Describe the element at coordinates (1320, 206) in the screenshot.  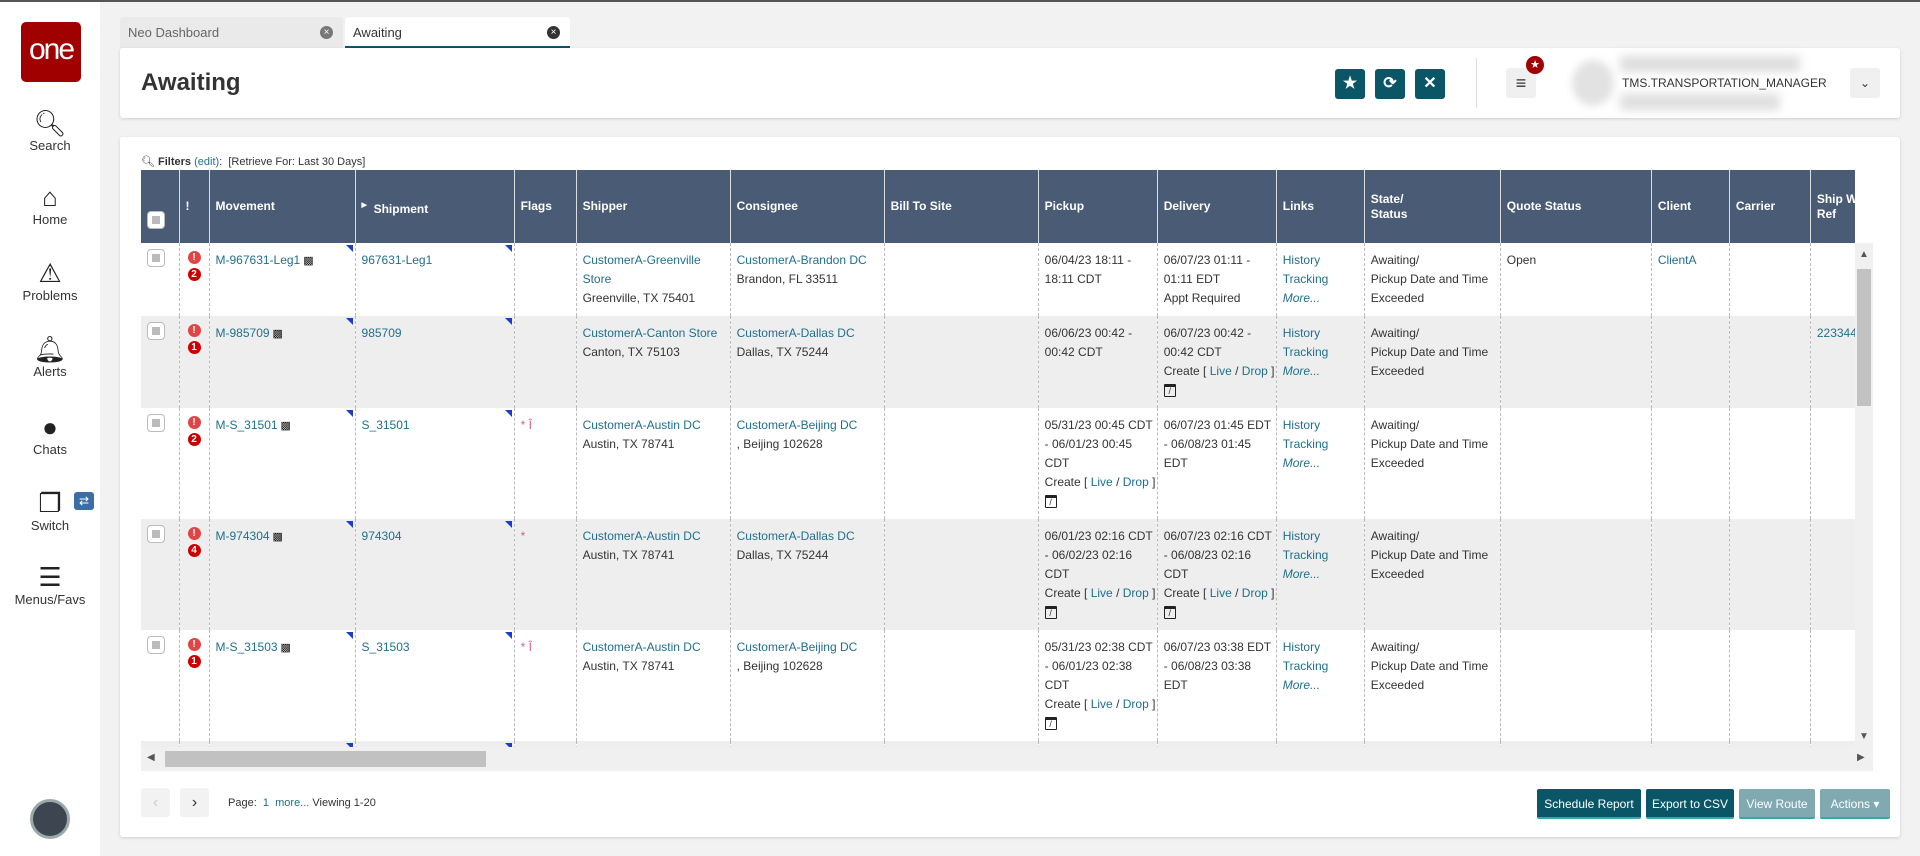
I see `column-header-links: Links` at that location.